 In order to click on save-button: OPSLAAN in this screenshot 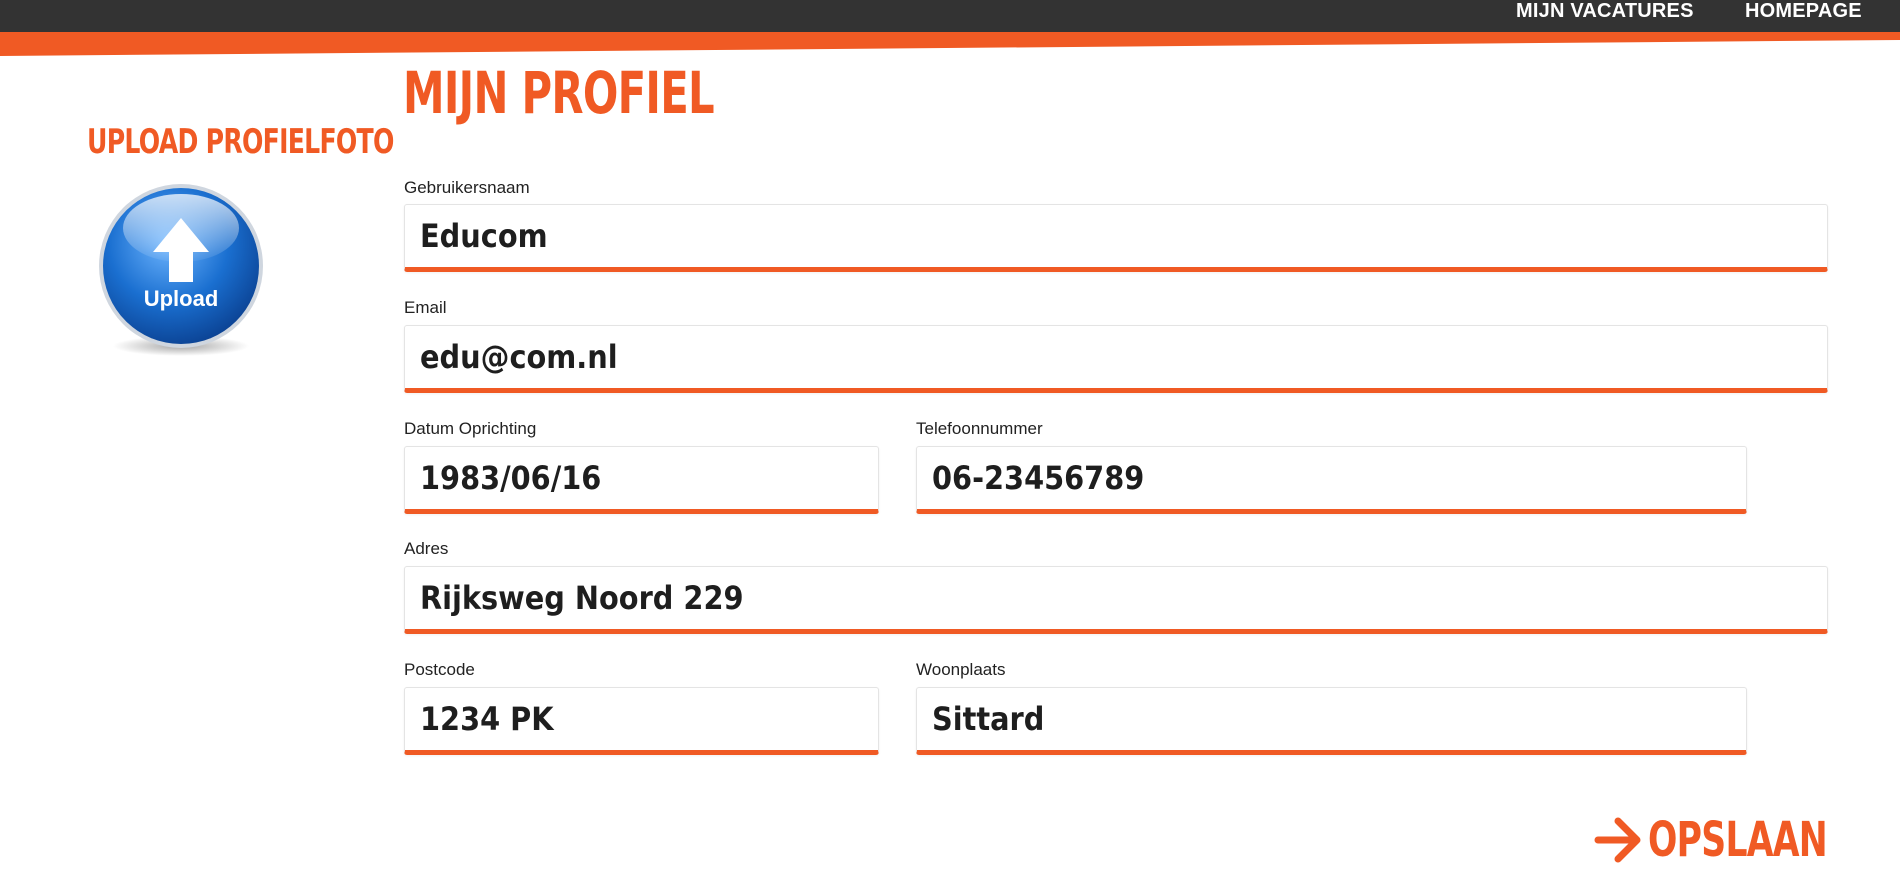, I will do `click(1745, 840)`.